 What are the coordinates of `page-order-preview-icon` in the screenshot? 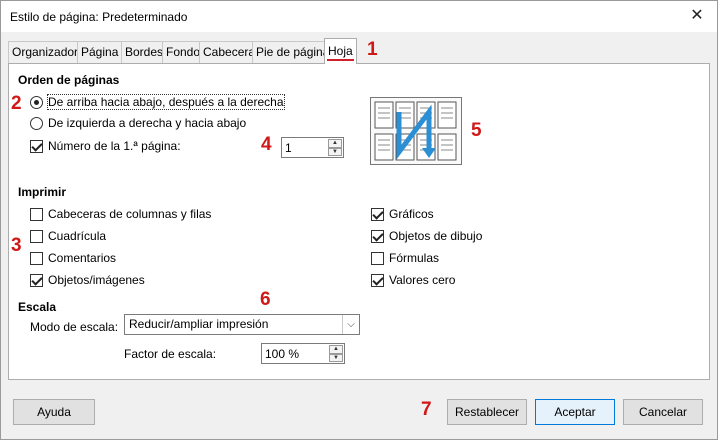 It's located at (416, 131).